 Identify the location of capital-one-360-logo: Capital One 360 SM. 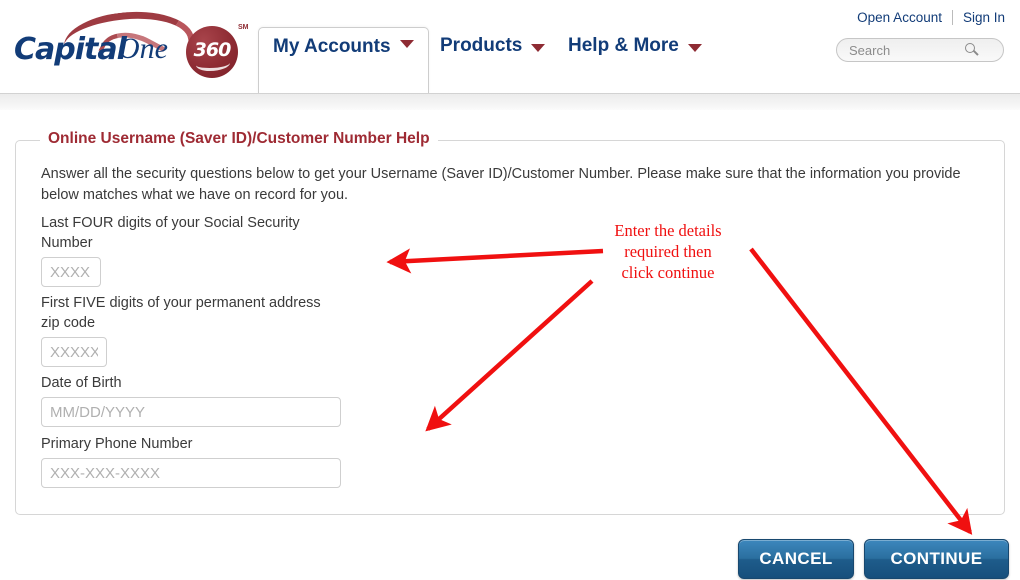
(128, 41).